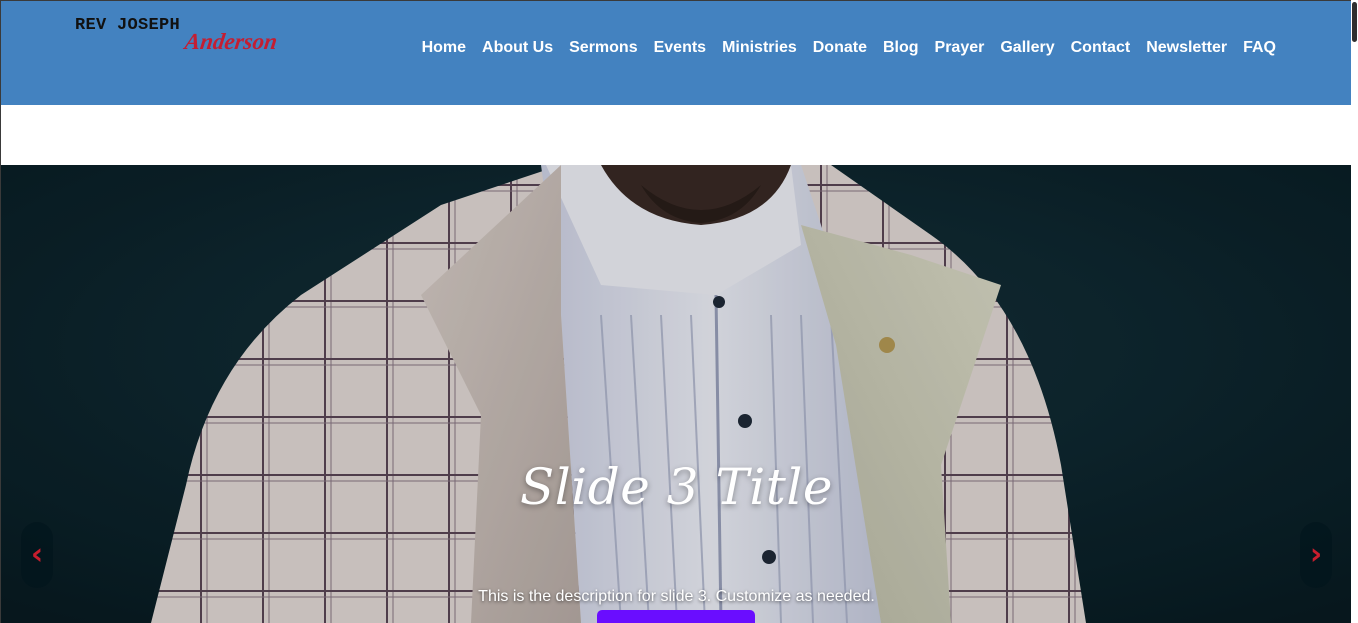 Image resolution: width=1358 pixels, height=623 pixels. What do you see at coordinates (231, 41) in the screenshot?
I see `logo-surname-line: Anderson` at bounding box center [231, 41].